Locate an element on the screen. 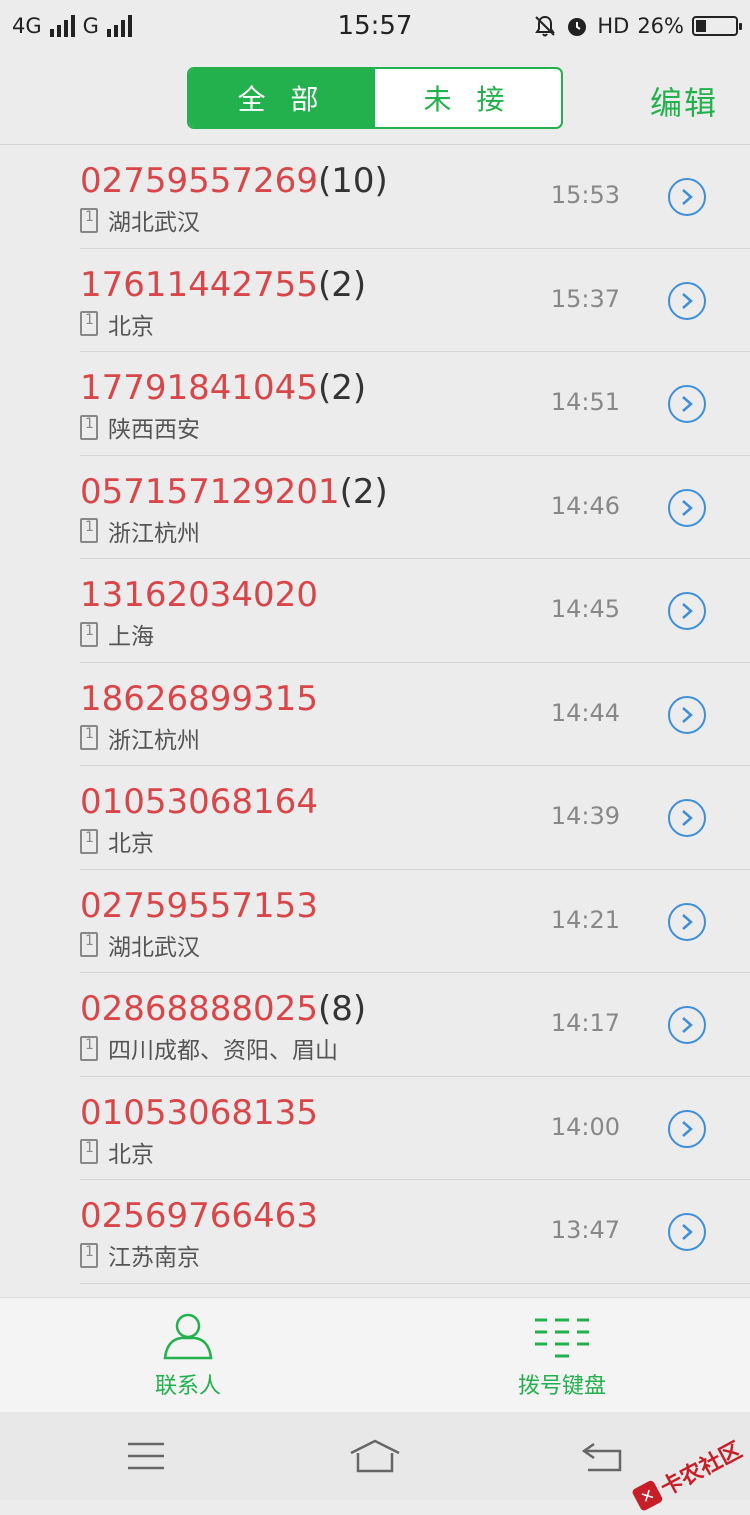  phone-number: 18626899315 is located at coordinates (199, 698).